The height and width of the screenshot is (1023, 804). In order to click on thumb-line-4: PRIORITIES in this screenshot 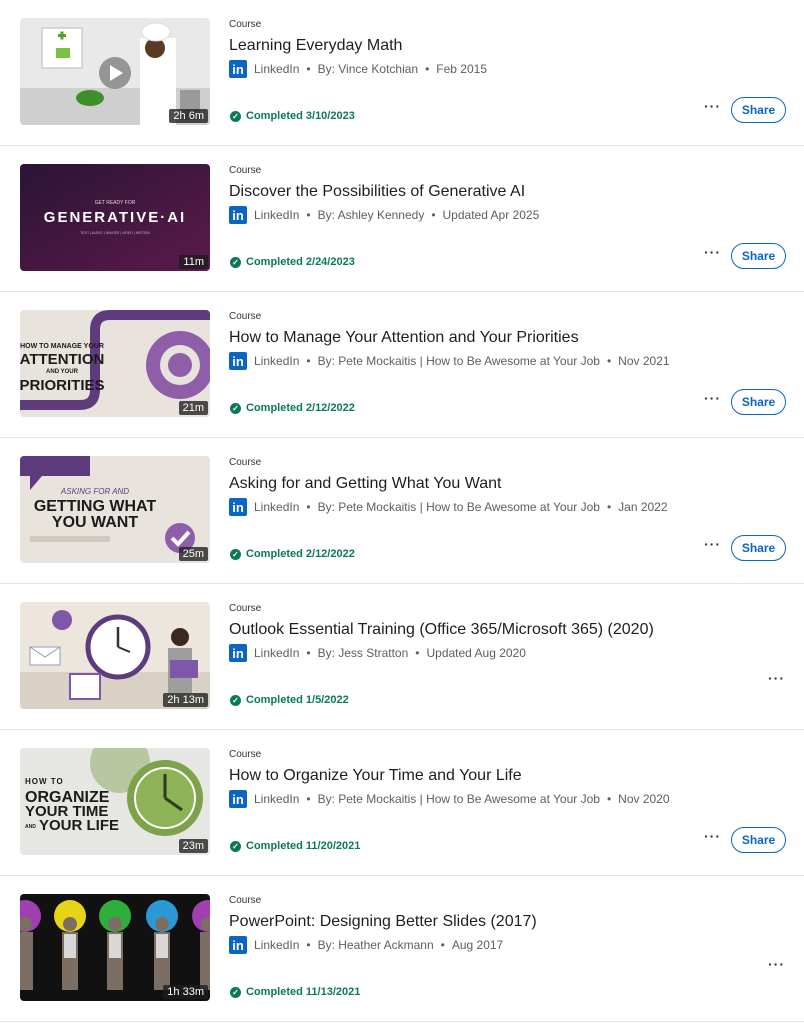, I will do `click(62, 385)`.